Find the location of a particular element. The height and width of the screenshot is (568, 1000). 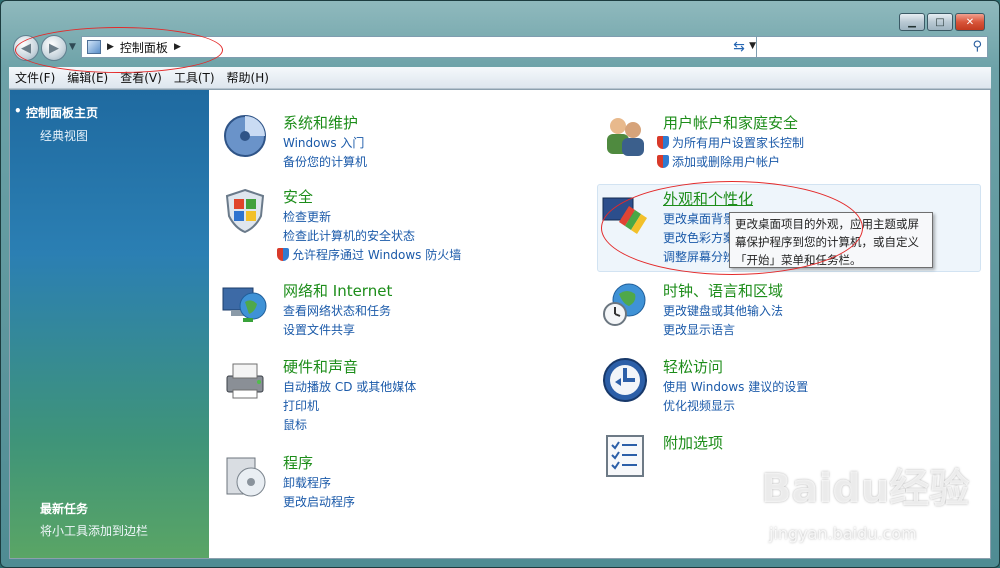

system-maintenance-icon is located at coordinates (245, 136).